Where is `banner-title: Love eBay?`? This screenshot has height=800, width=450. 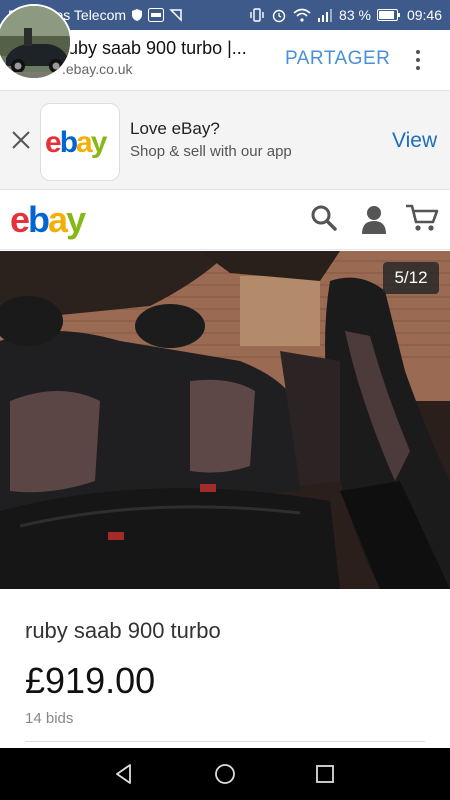
banner-title: Love eBay? is located at coordinates (175, 128).